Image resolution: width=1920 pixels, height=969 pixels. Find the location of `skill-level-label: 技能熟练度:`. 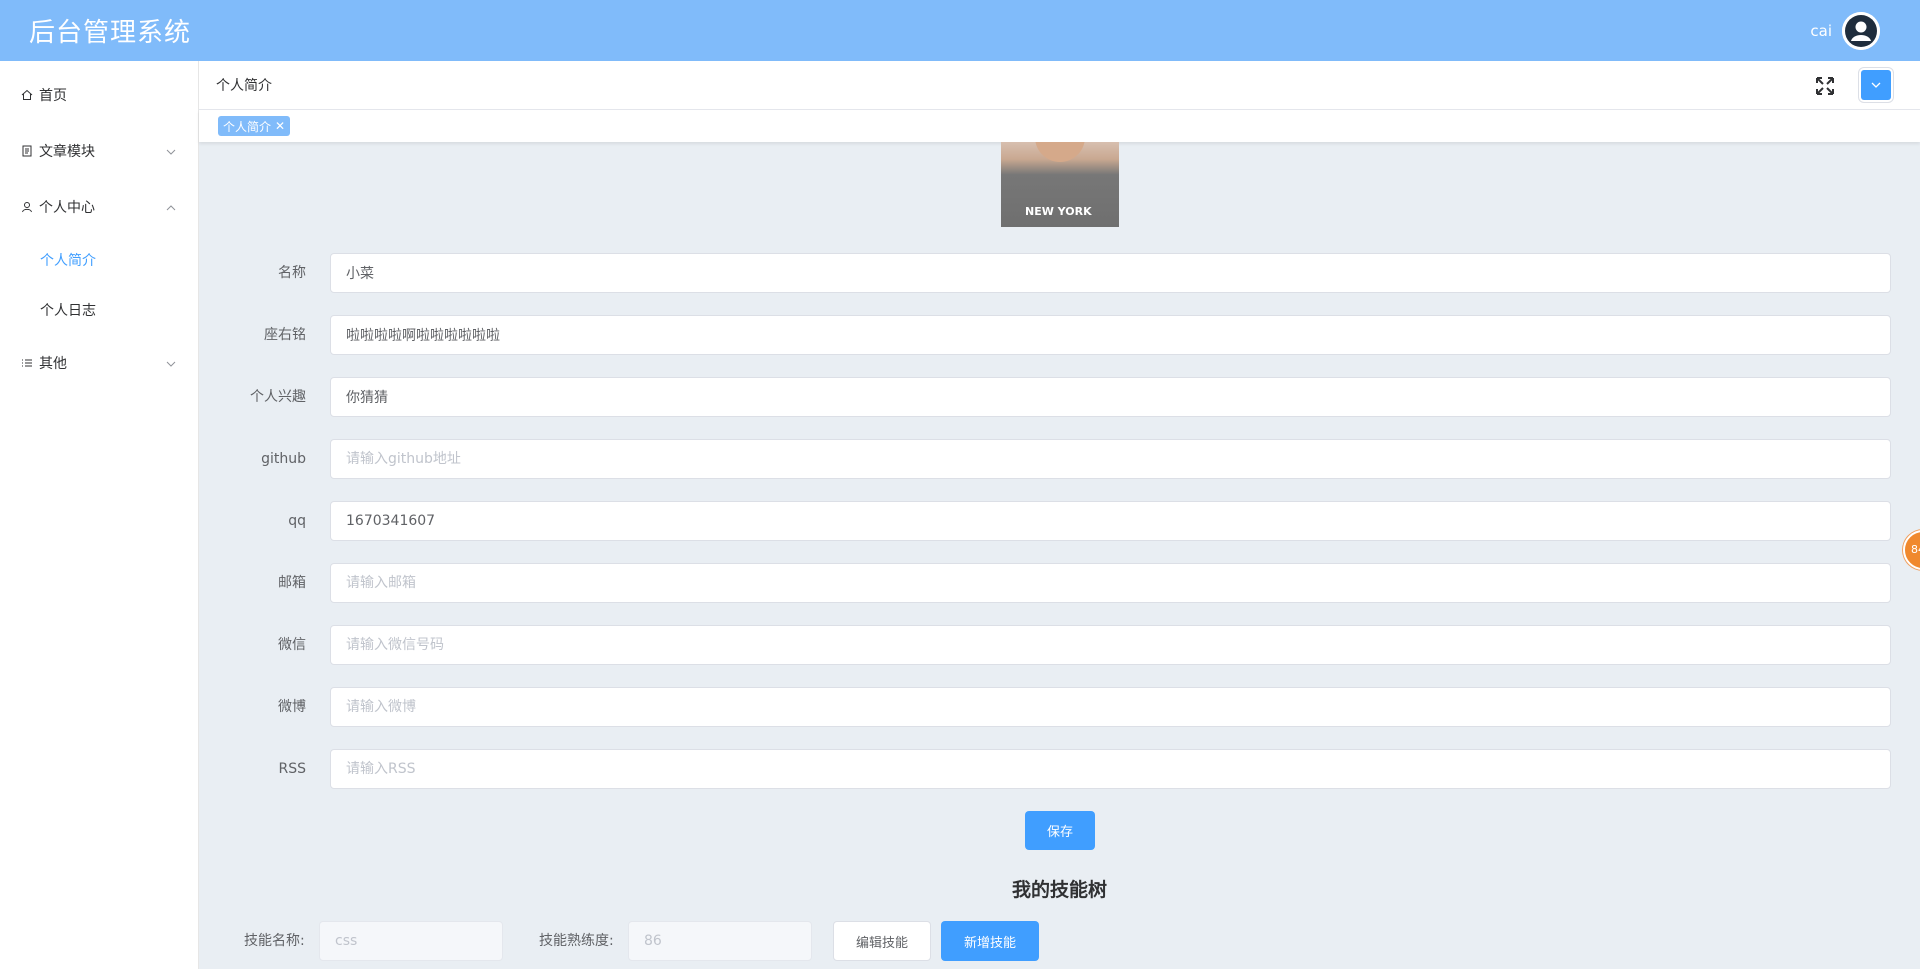

skill-level-label: 技能熟练度: is located at coordinates (576, 941).